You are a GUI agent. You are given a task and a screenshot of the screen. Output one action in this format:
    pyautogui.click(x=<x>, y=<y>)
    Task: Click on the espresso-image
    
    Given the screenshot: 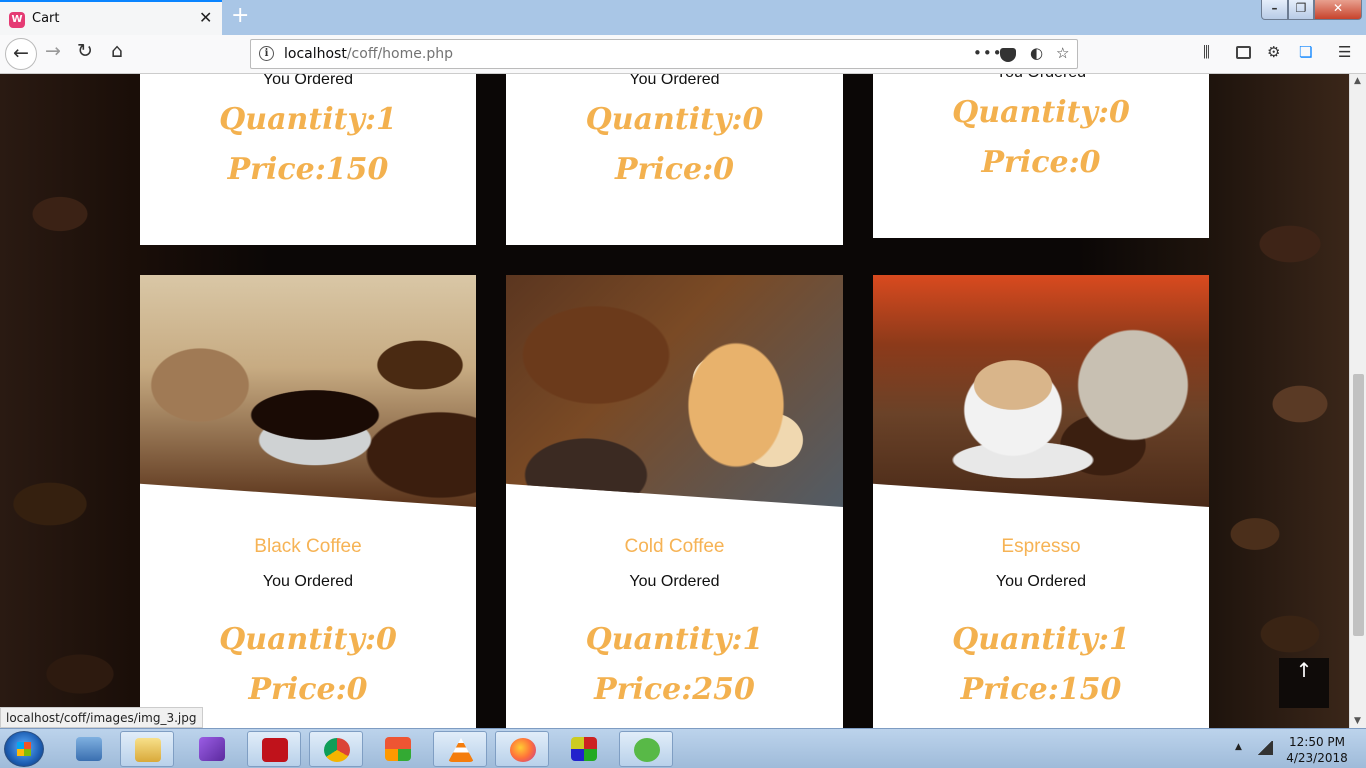 What is the action you would take?
    pyautogui.click(x=1041, y=391)
    